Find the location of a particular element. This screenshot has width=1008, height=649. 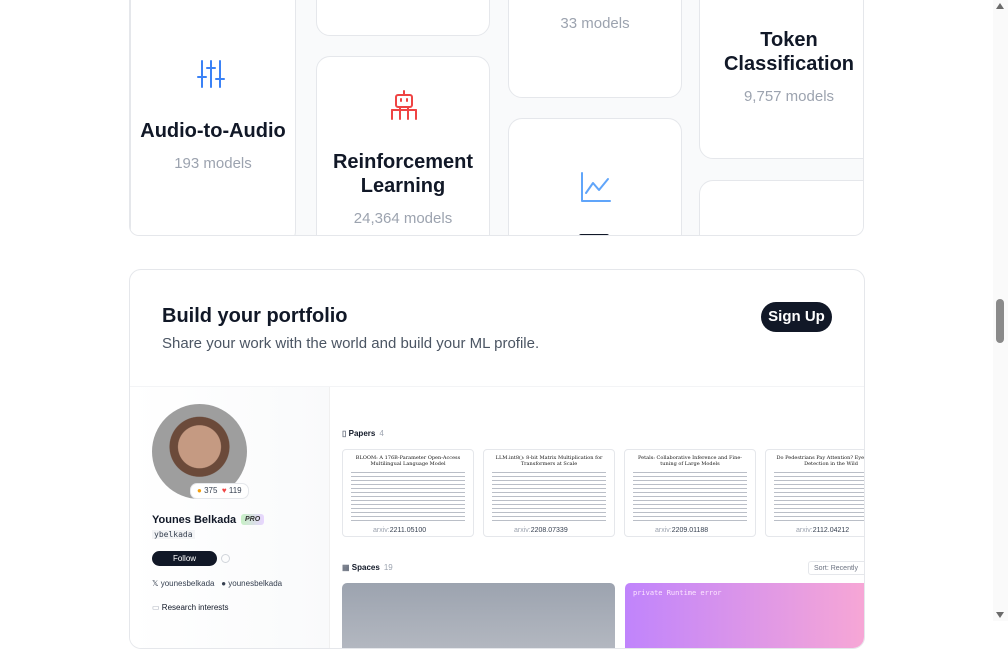

spaces-header: ▦ Spaces 19 is located at coordinates (367, 567).